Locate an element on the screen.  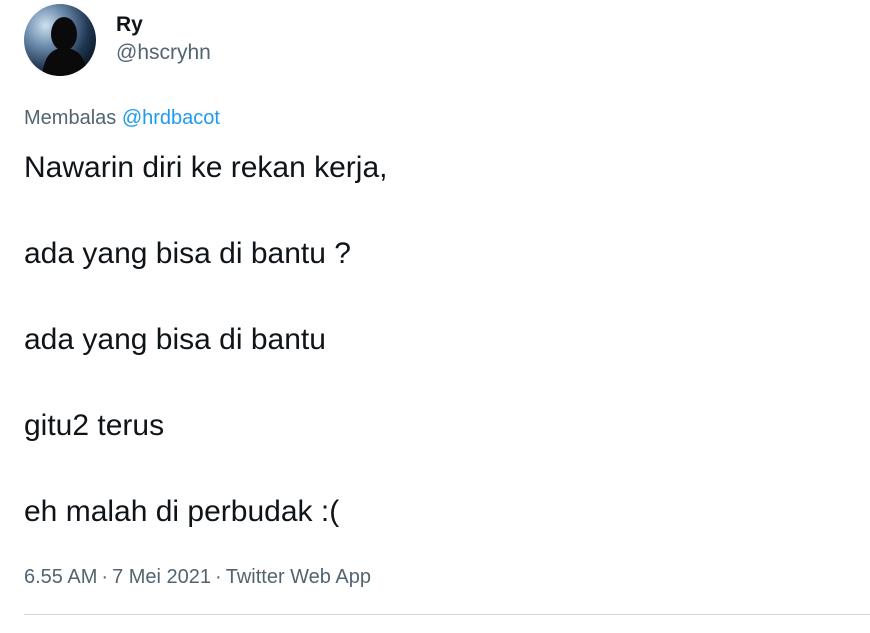
avatar-silhouette-icon is located at coordinates (60, 40).